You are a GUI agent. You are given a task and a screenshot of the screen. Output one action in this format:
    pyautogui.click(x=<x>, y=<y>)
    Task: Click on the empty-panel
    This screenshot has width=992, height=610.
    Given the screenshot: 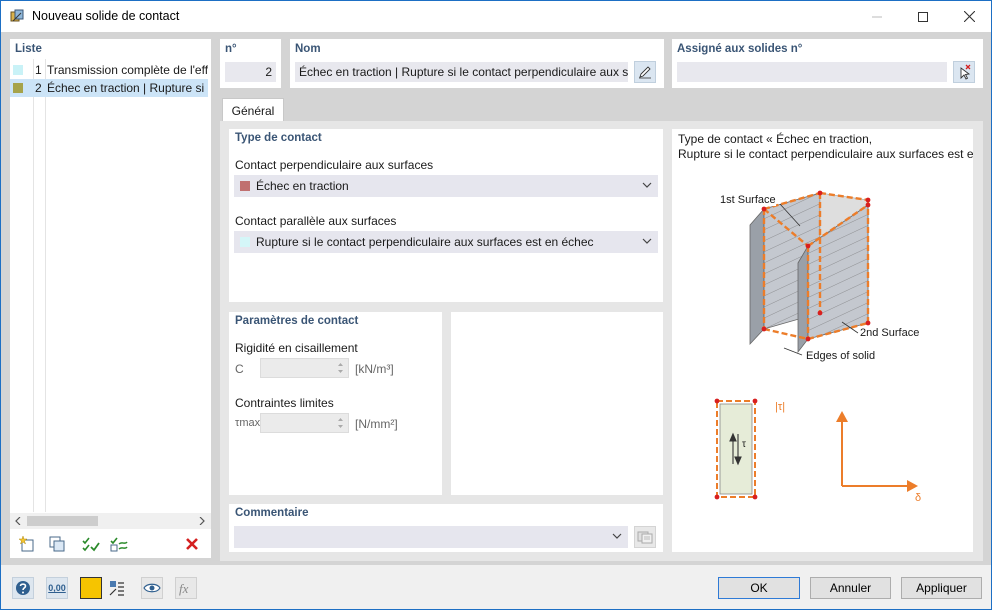 What is the action you would take?
    pyautogui.click(x=557, y=403)
    